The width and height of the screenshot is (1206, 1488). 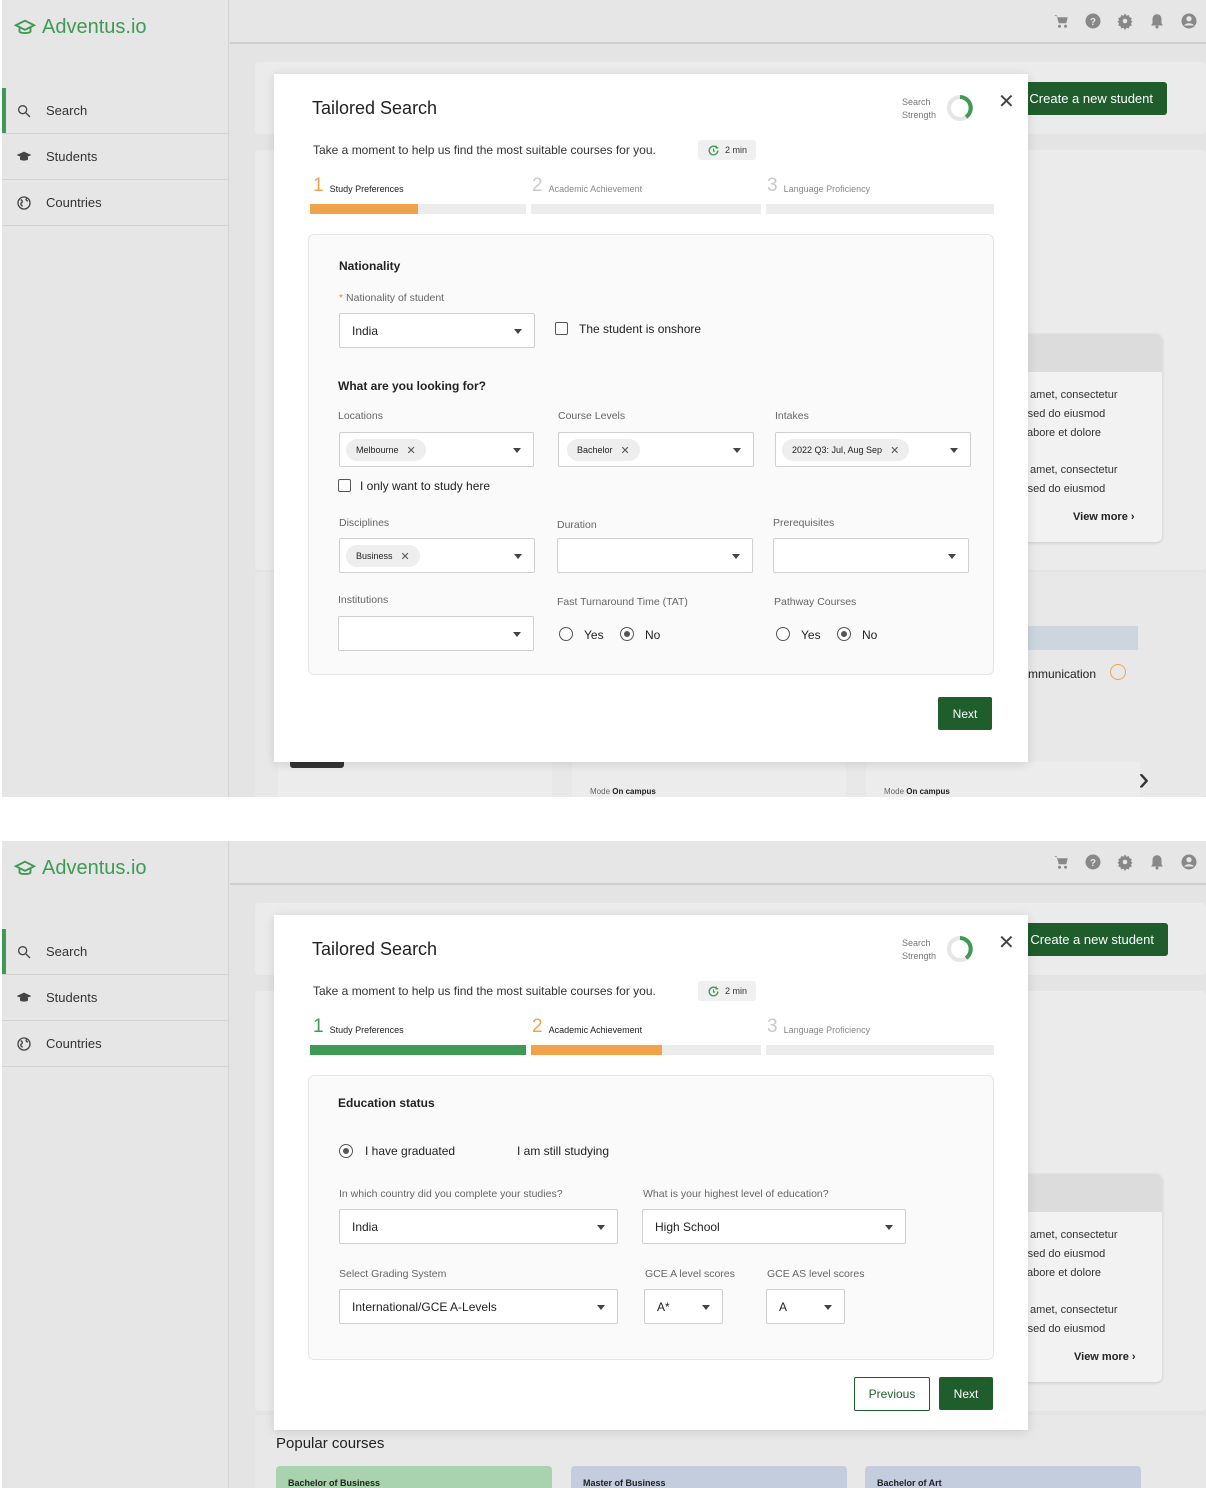 I want to click on chevron-right-icon: ›, so click(x=1133, y=1357).